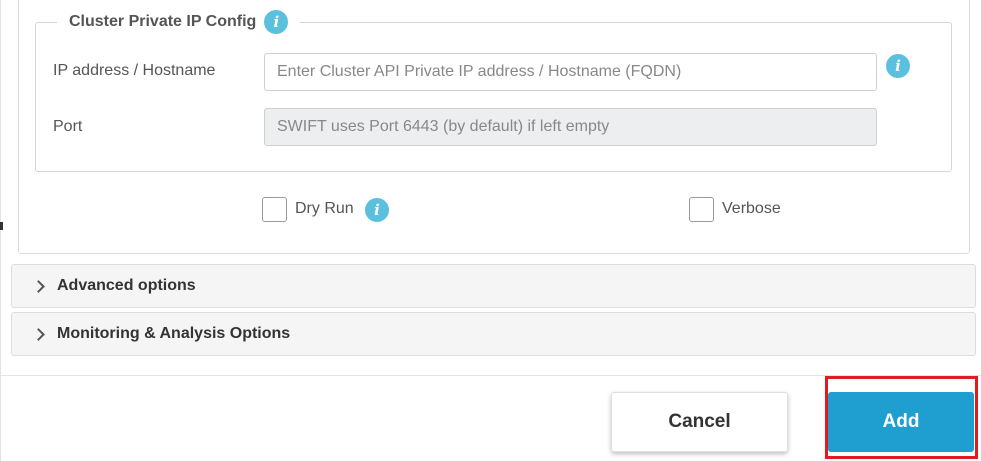 The image size is (981, 461). What do you see at coordinates (163, 21) in the screenshot?
I see `fieldset-title: Cluster Private IP Config` at bounding box center [163, 21].